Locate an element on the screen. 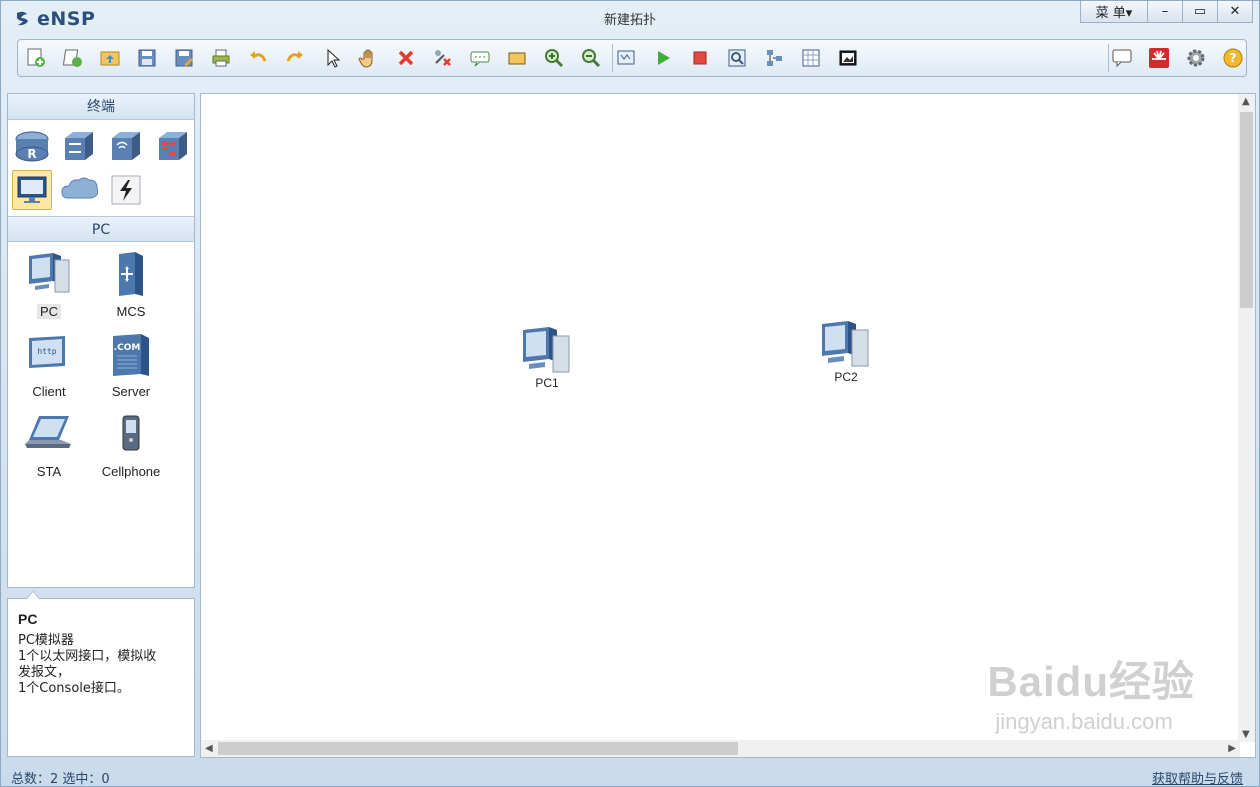 The width and height of the screenshot is (1260, 787). device-item-client: http Client is located at coordinates (49, 368).